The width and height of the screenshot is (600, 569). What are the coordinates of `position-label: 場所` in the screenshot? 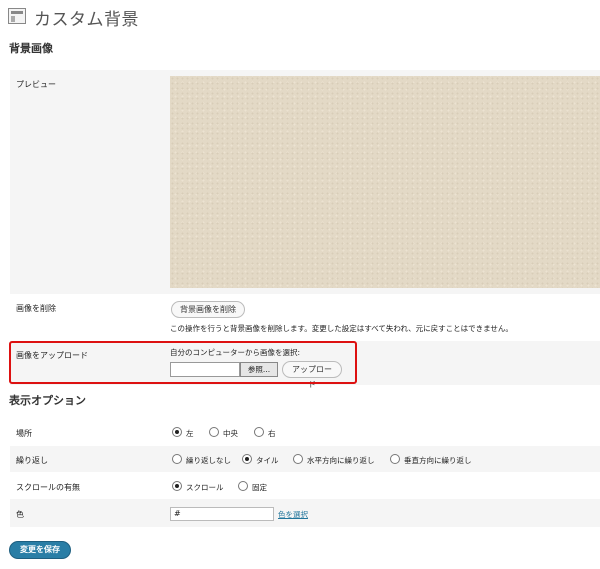 It's located at (24, 433).